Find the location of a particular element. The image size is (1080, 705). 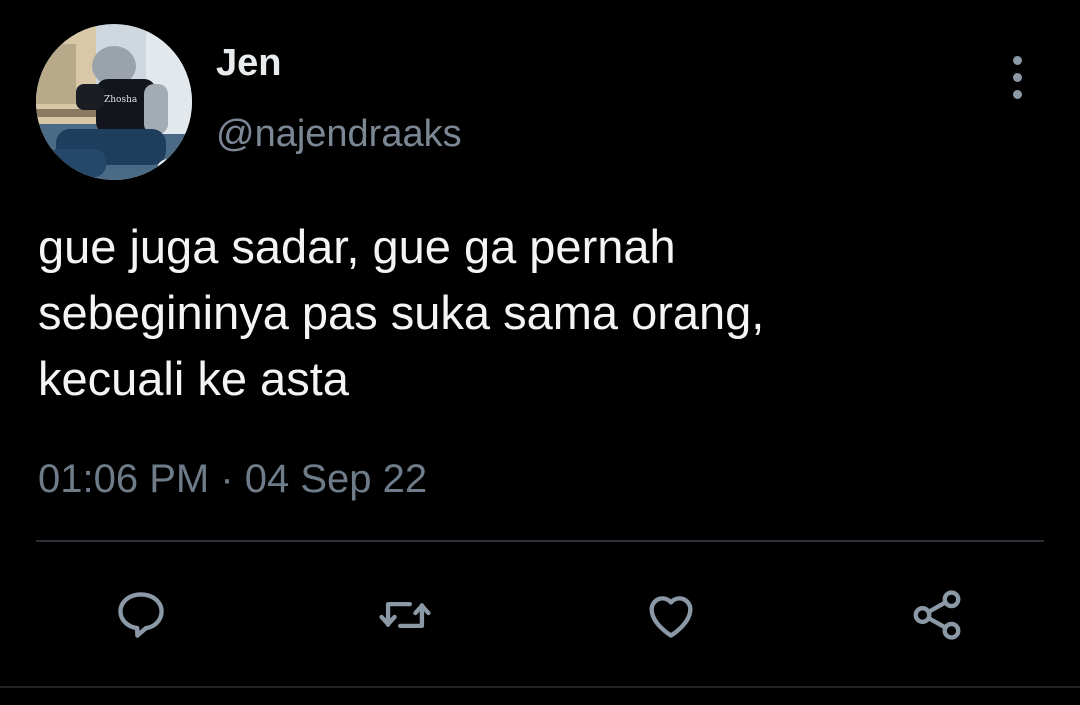

share-nodes-icon is located at coordinates (937, 615).